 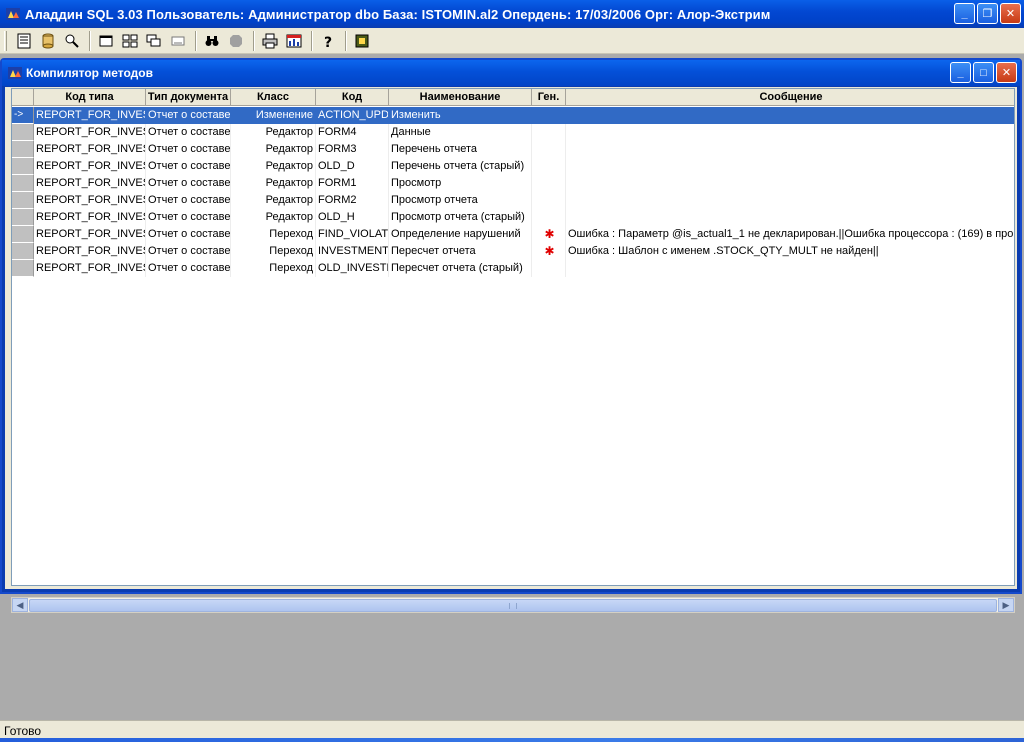 I want to click on toolbar-database-button, so click(x=48, y=41).